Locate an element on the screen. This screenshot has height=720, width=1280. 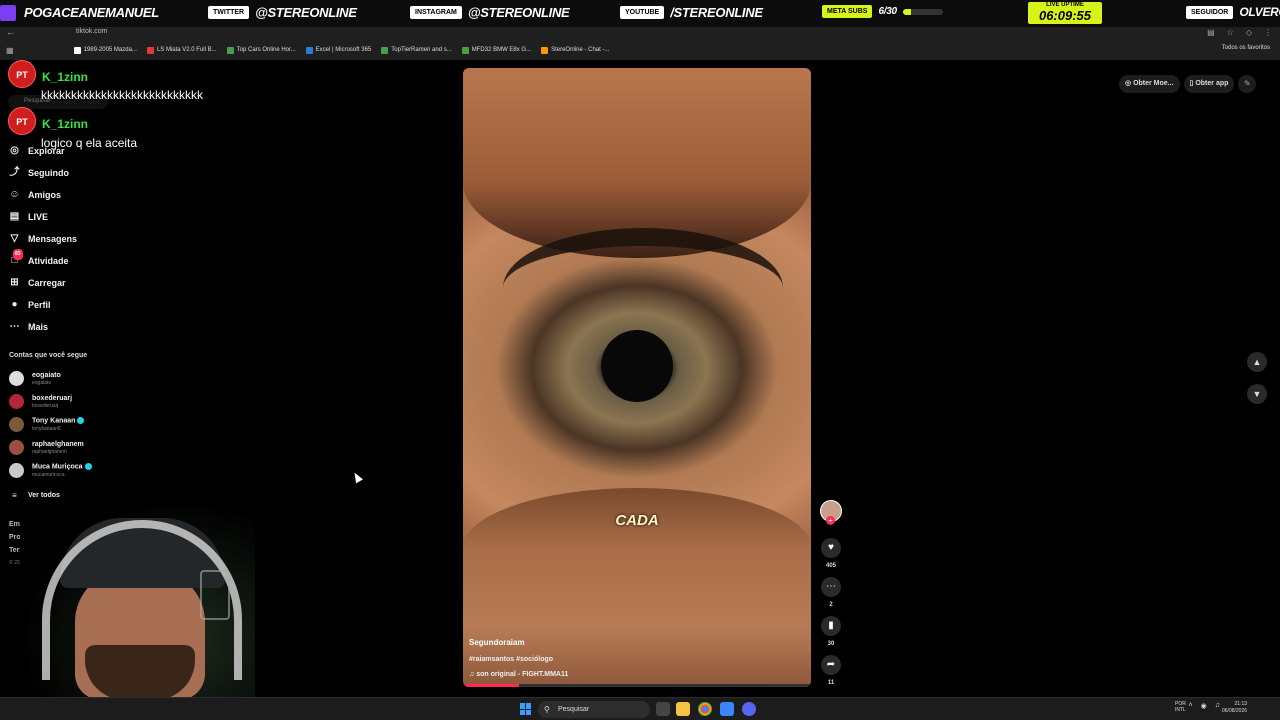
taskbar-clock: 21:13 06/08/2026 is located at coordinates (1234, 708).